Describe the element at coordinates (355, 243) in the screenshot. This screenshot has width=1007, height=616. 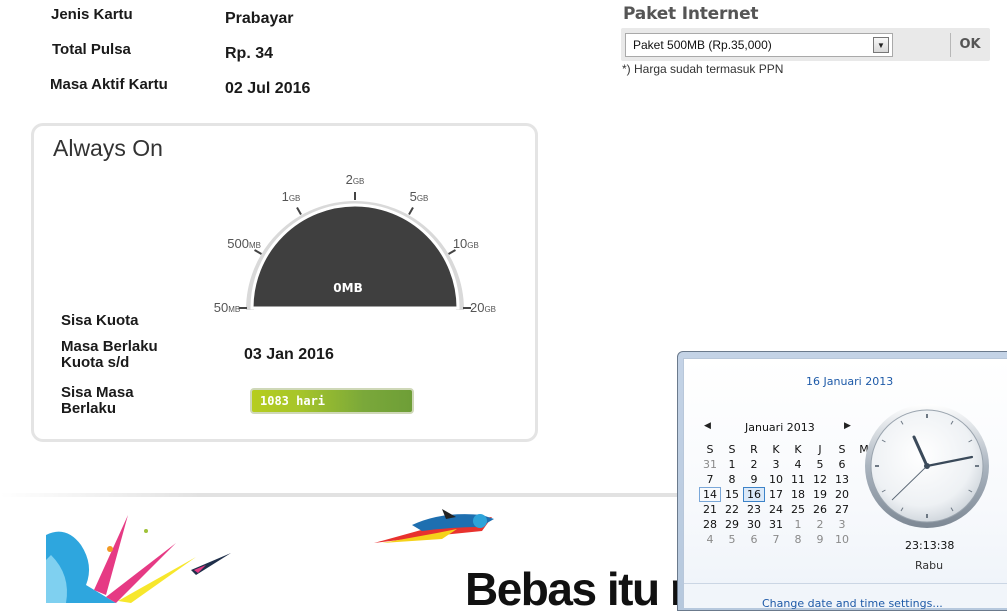
I see `quota-gauge: 50MB 500MB 1GB 2GB 5GB 10GB 20GB 0MB` at that location.